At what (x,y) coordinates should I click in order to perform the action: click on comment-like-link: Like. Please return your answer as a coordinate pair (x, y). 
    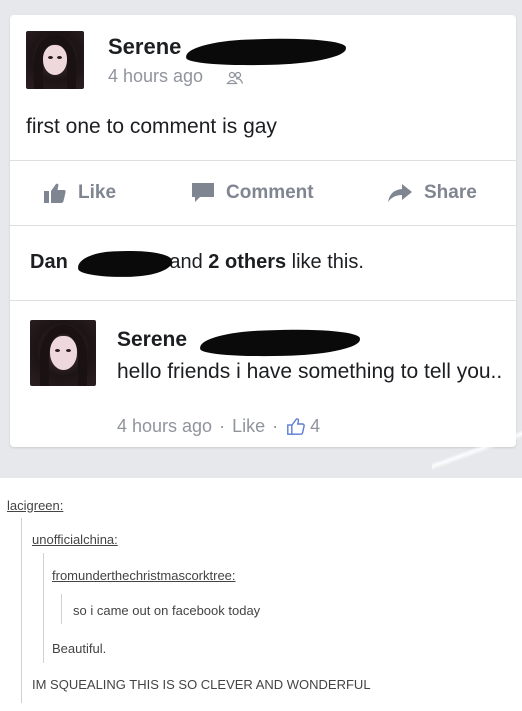
    Looking at the image, I should click on (248, 426).